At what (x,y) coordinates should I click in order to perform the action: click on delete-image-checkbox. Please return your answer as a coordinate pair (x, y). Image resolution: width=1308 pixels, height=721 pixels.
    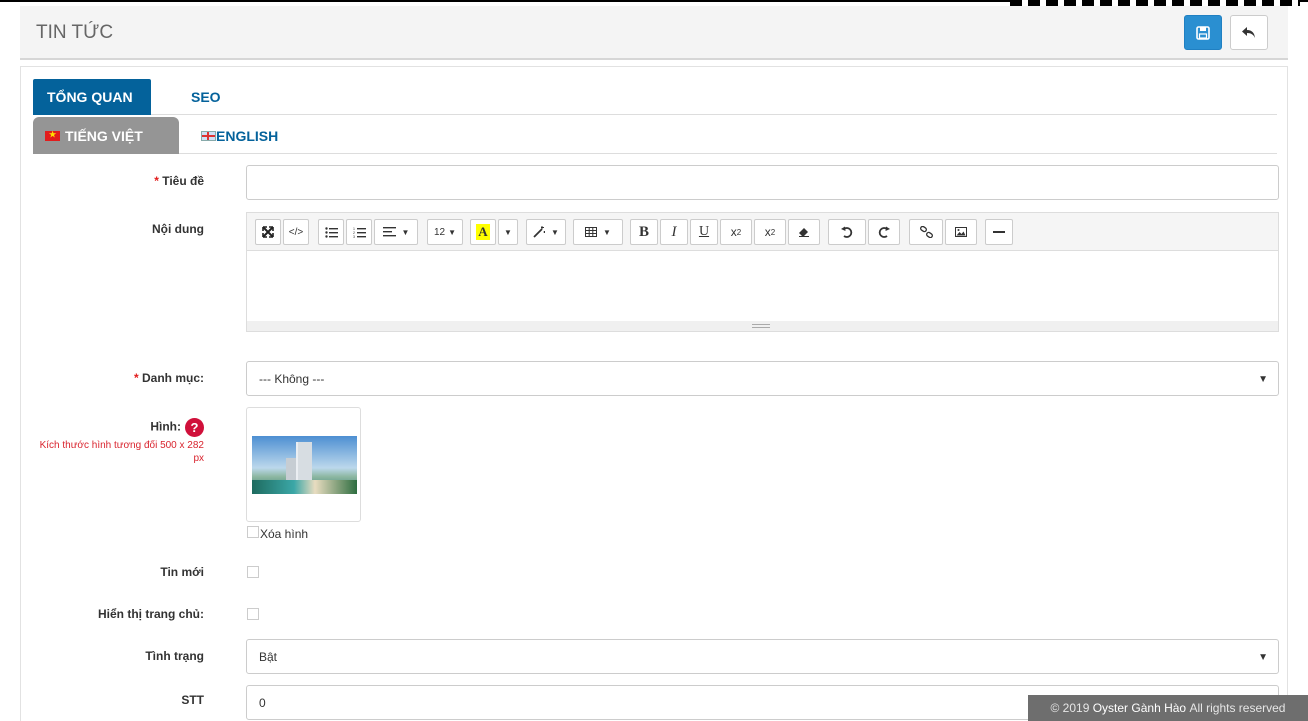
    Looking at the image, I should click on (253, 532).